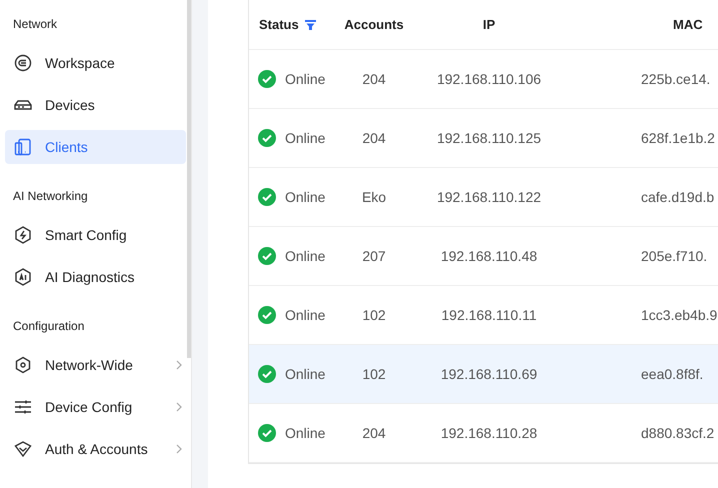 This screenshot has height=488, width=718. I want to click on nav-item: Devices, so click(95, 105).